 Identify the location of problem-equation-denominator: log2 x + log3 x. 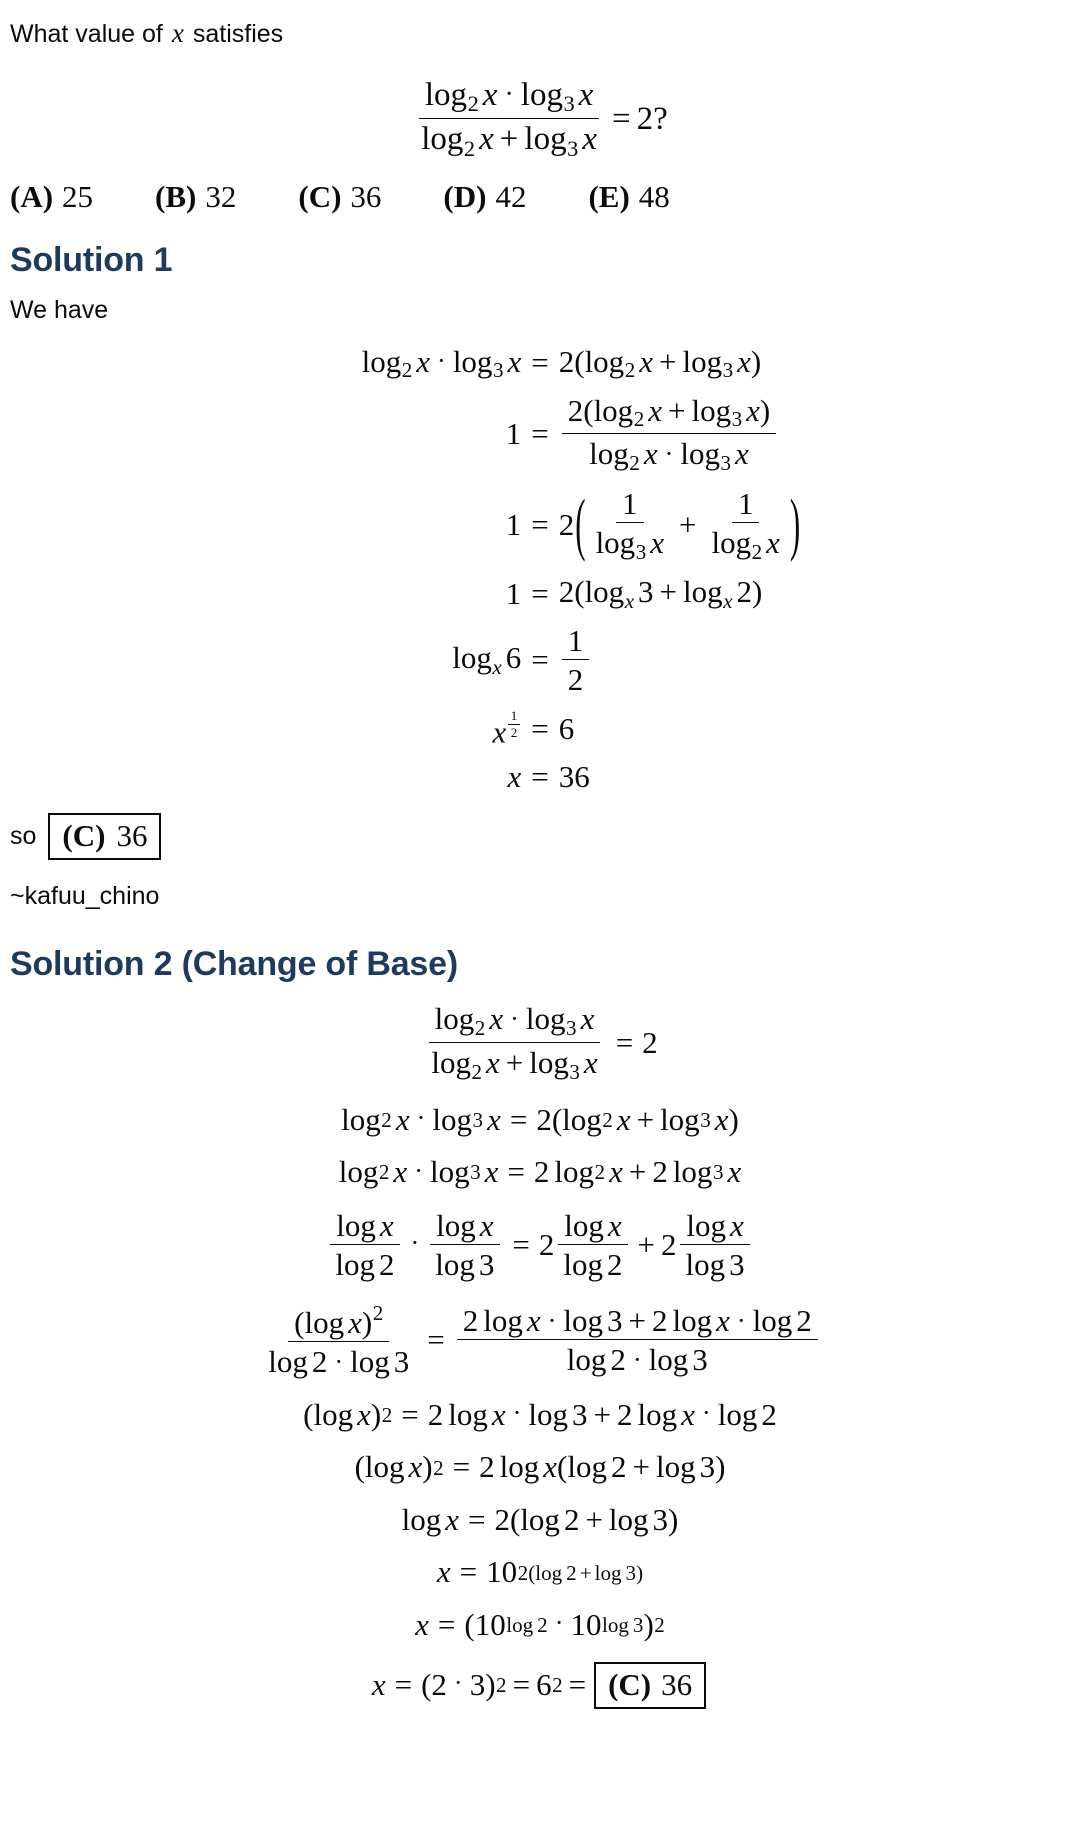
(509, 141).